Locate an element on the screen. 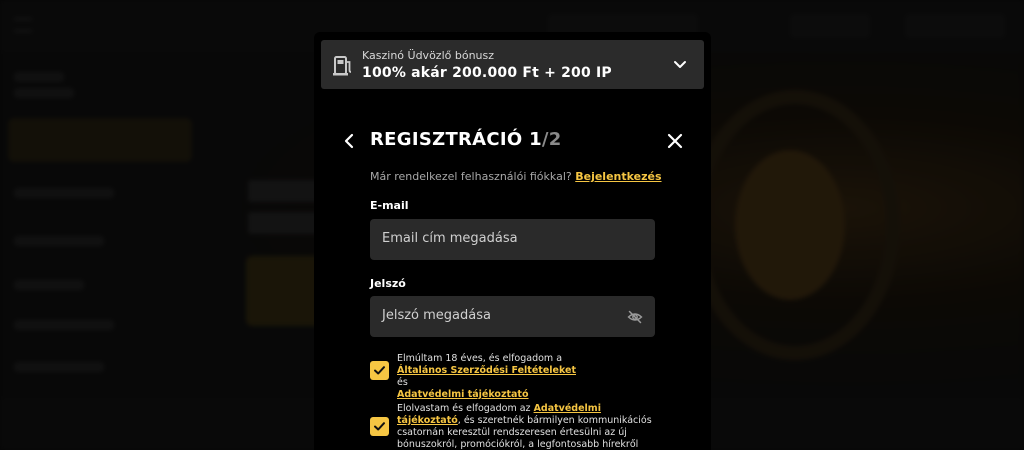 The image size is (1024, 450). terms-text: Elmúltam 18 éves, és elfogadom a is located at coordinates (480, 358).